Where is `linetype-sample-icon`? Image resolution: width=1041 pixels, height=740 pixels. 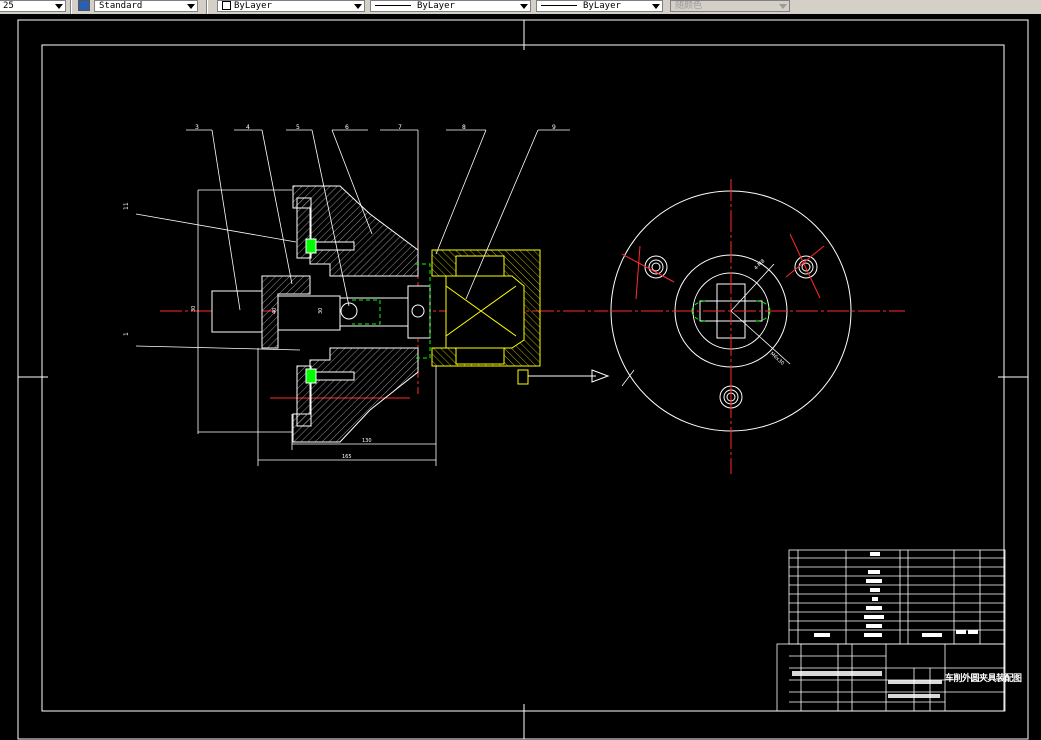 linetype-sample-icon is located at coordinates (393, 5).